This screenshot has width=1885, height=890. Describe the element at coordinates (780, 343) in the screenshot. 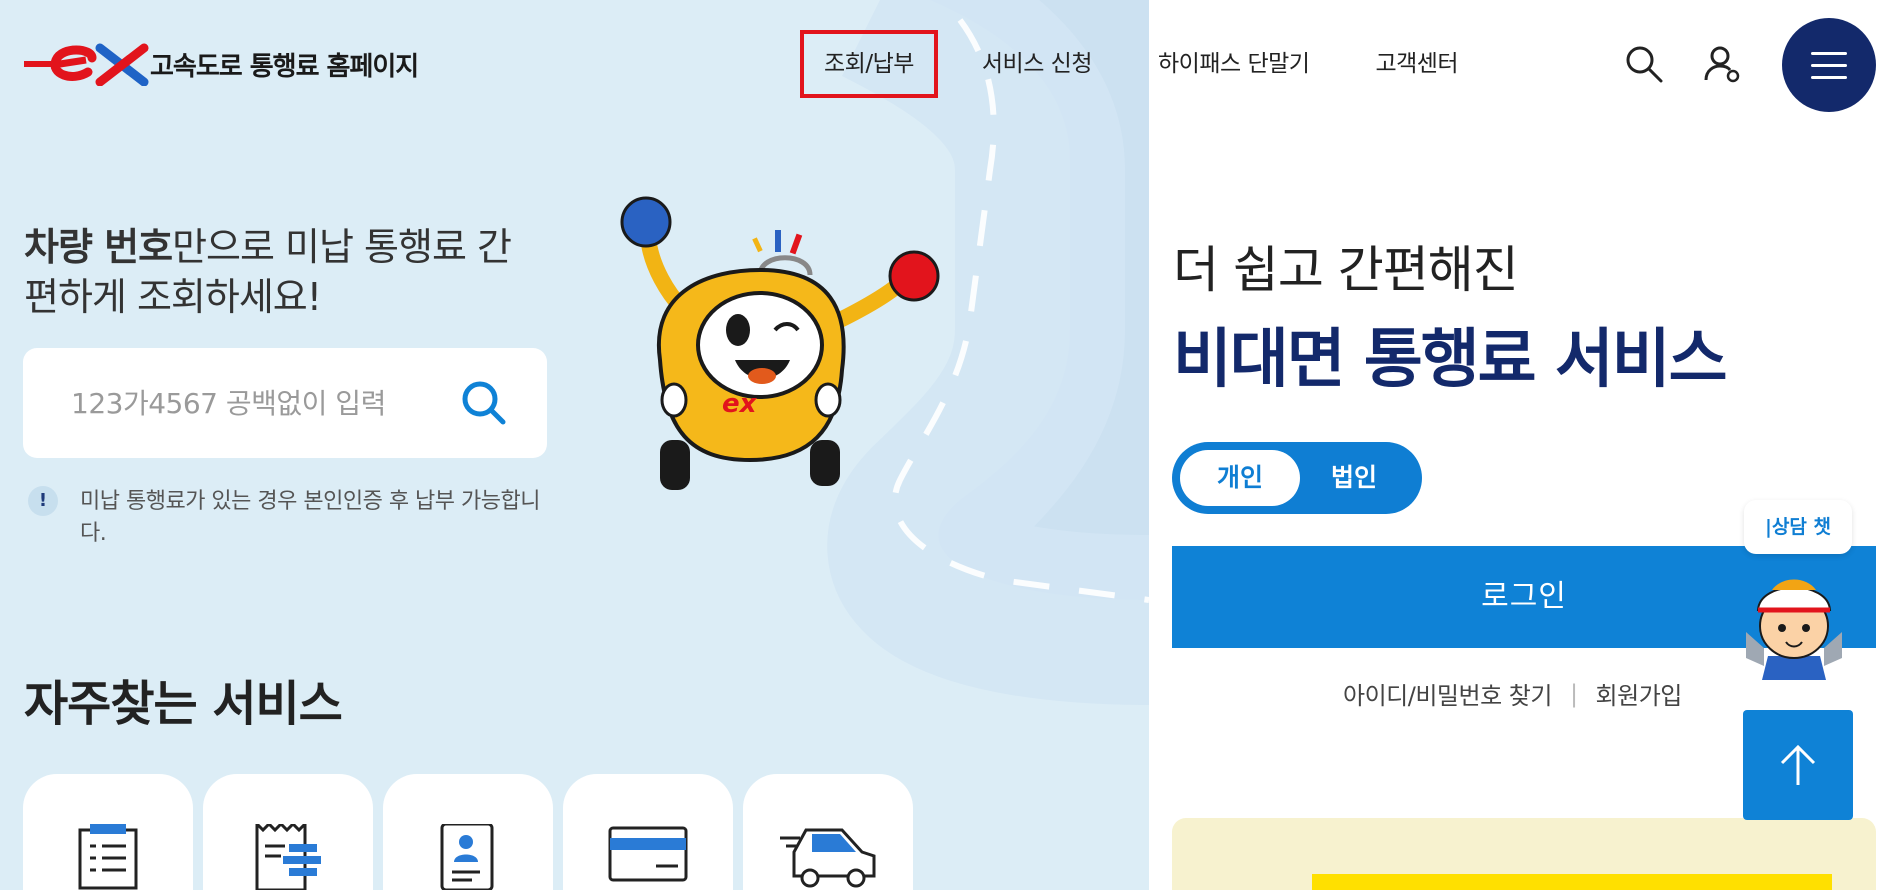

I see `car-mascot-illustration: ex` at that location.